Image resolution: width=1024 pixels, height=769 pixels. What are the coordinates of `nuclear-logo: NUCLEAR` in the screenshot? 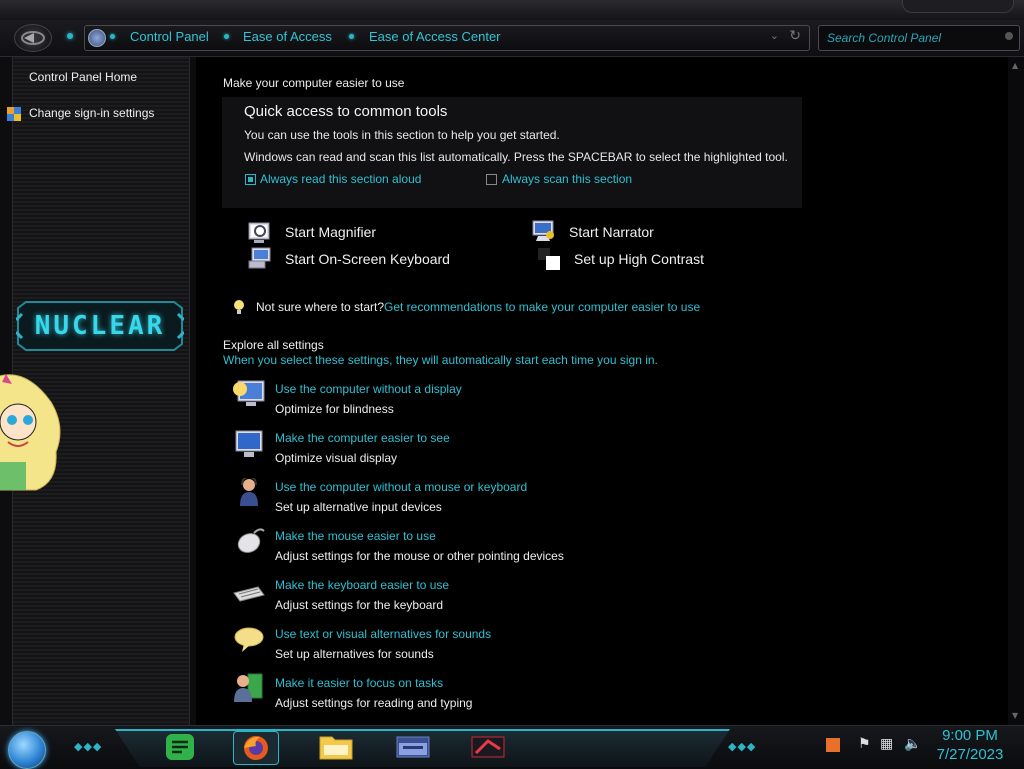 It's located at (100, 326).